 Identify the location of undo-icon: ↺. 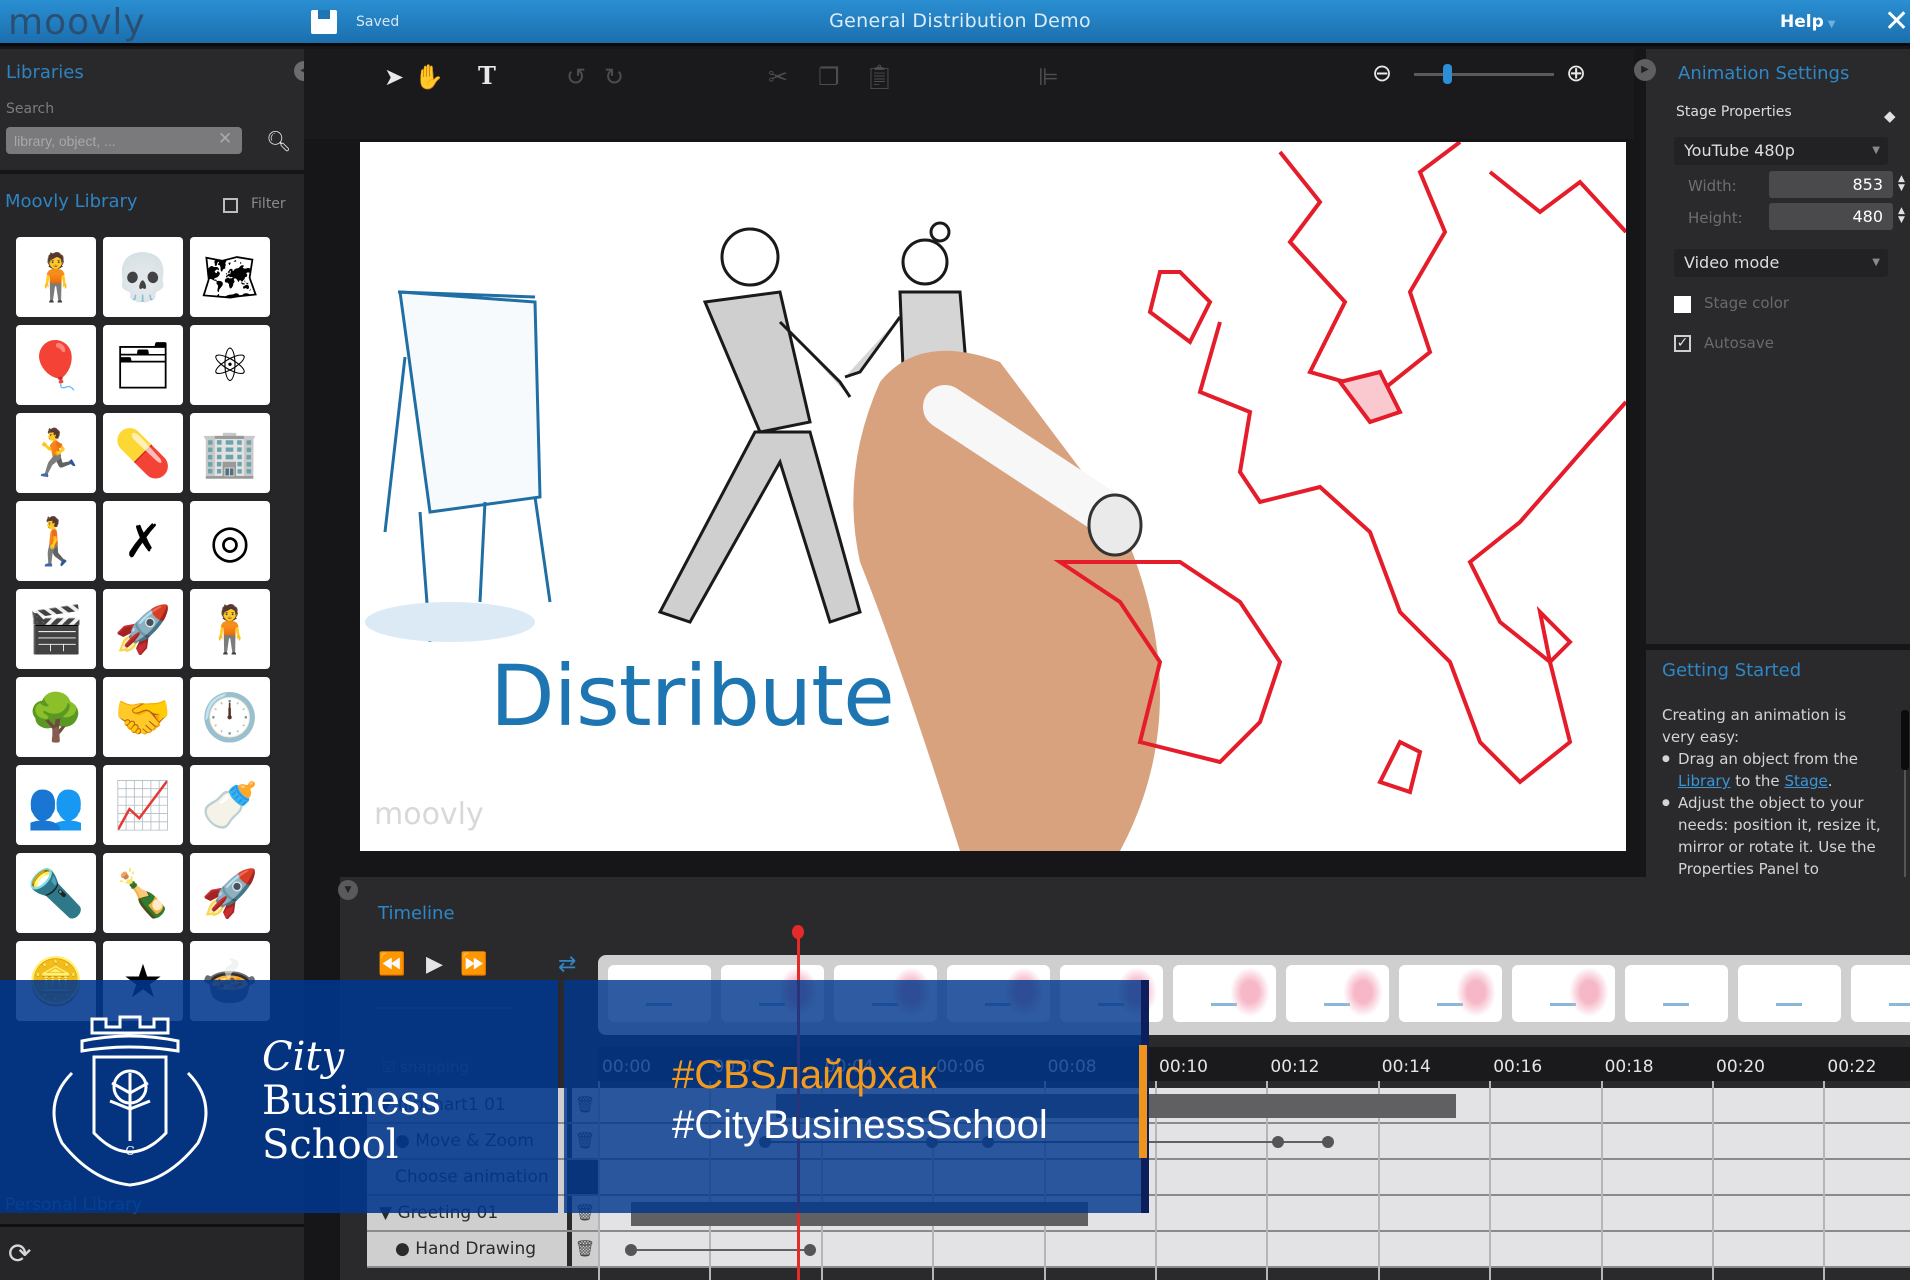
(576, 77).